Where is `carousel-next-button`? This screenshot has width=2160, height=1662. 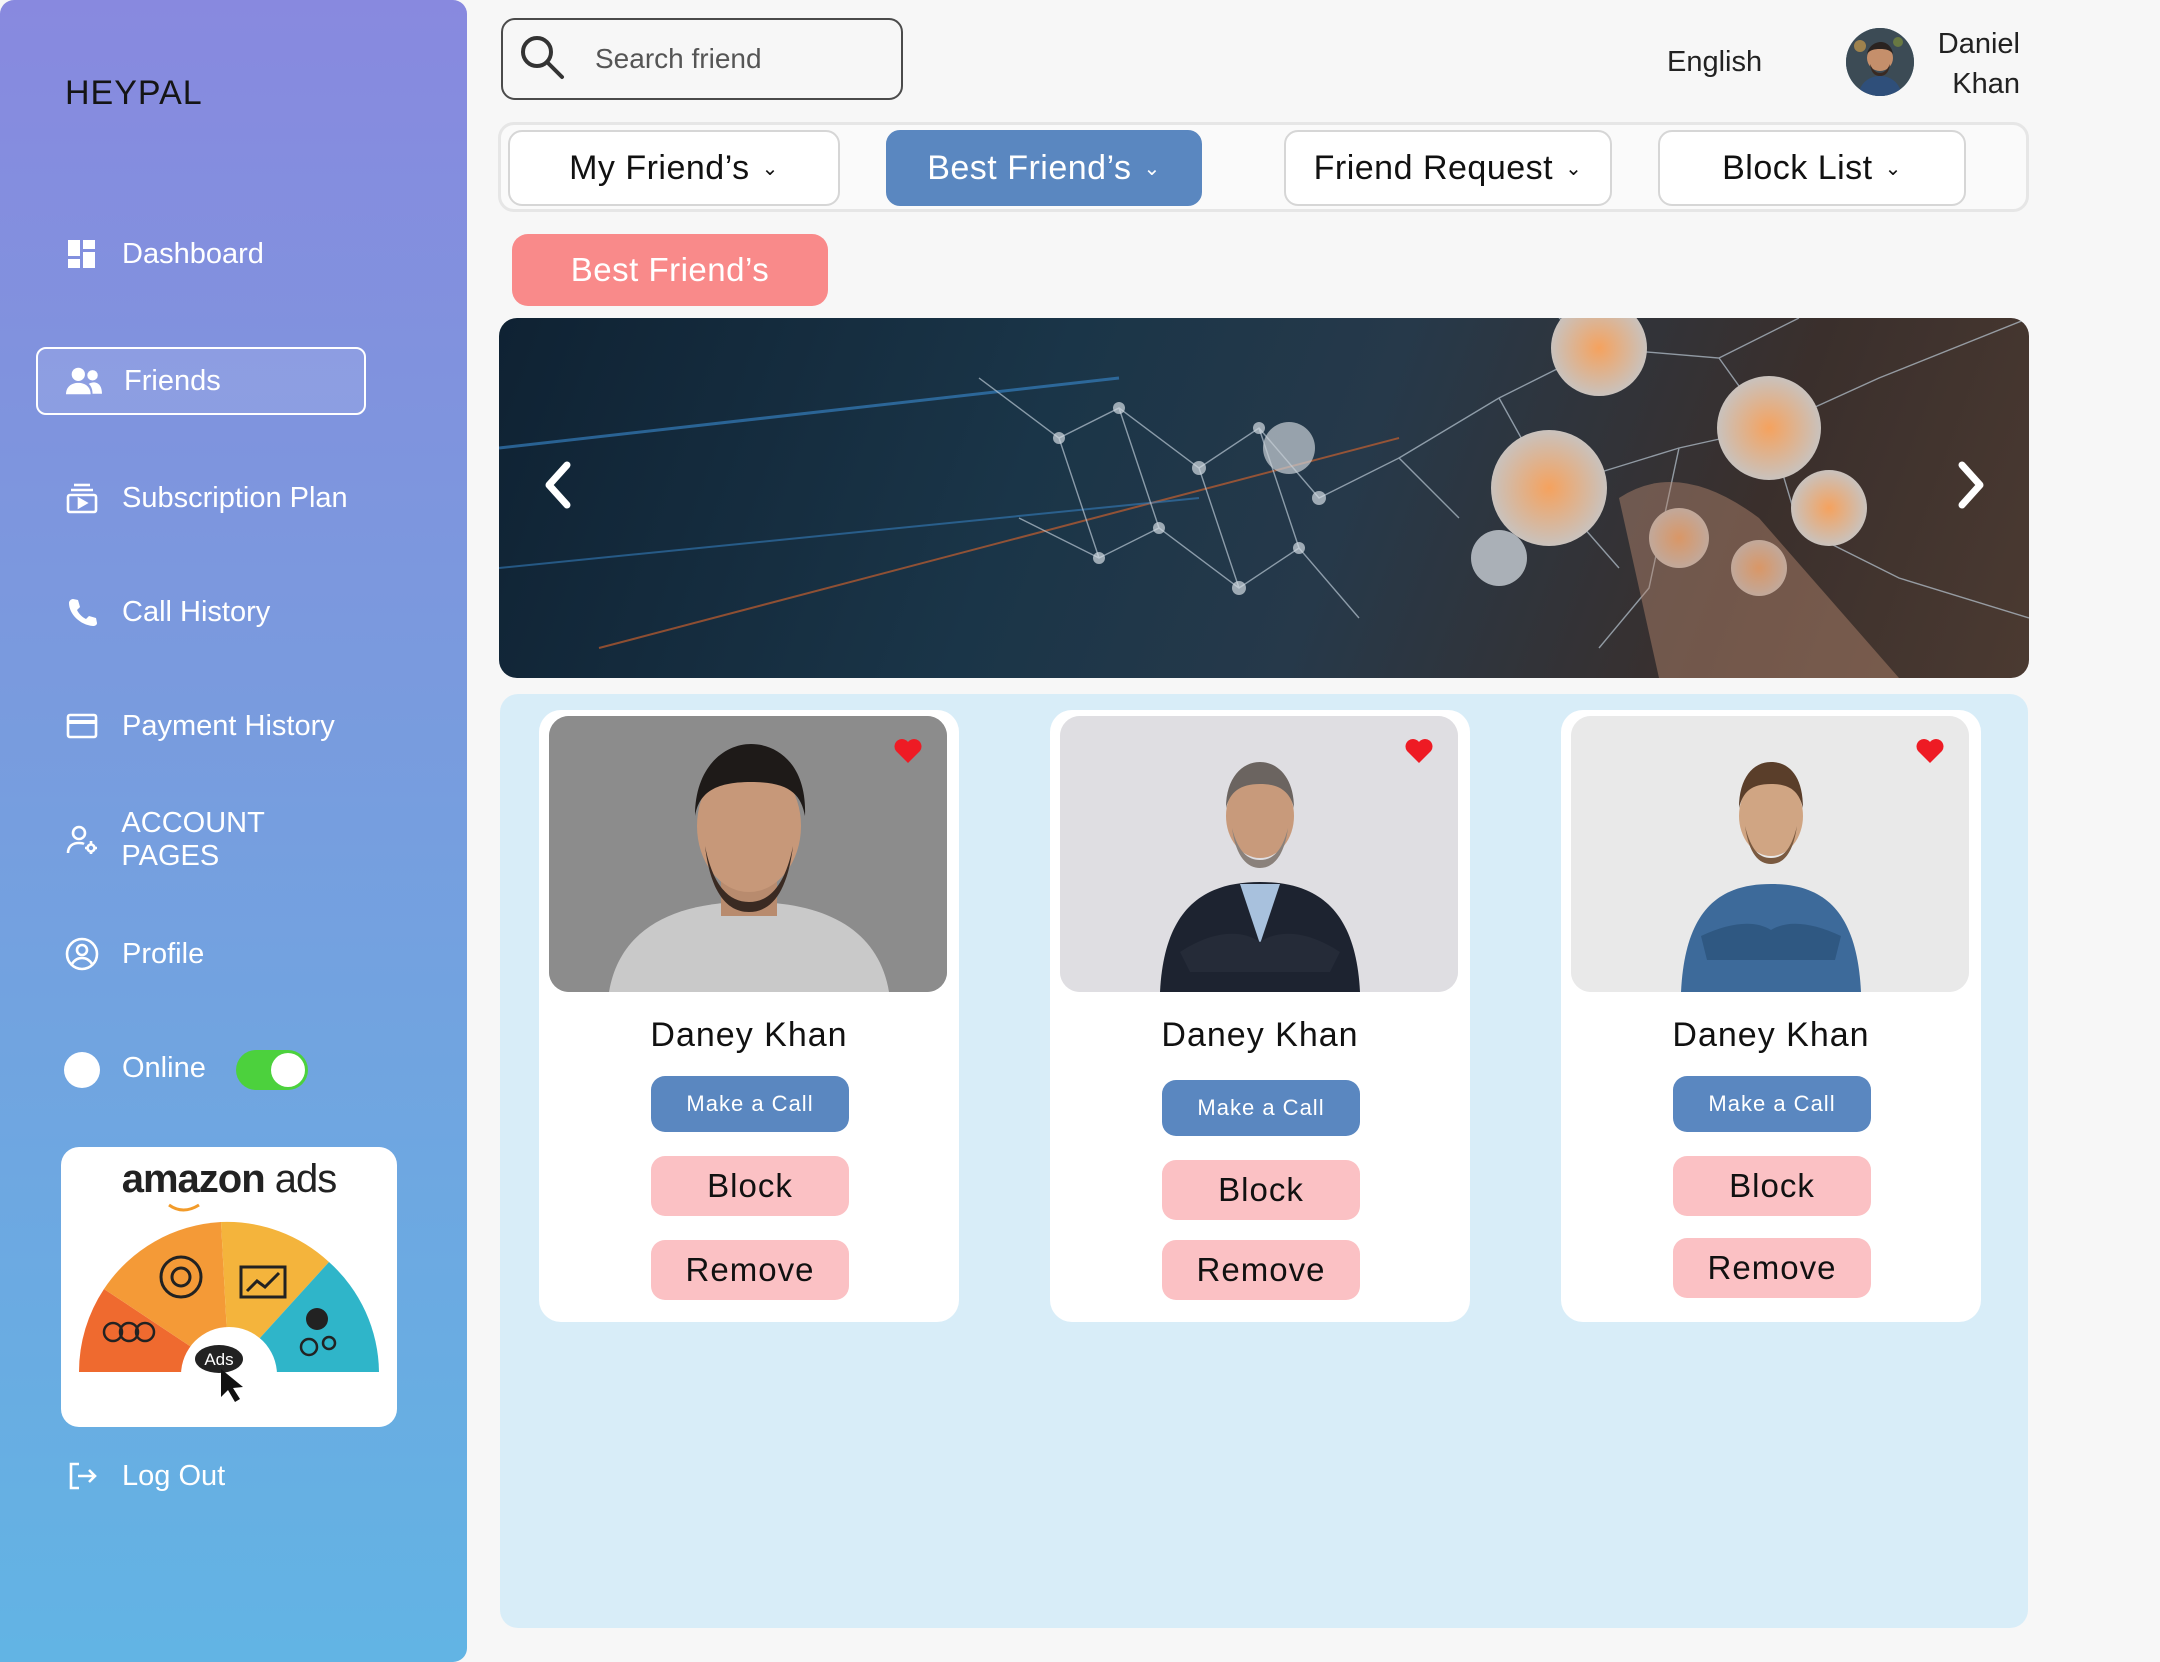 carousel-next-button is located at coordinates (1971, 485).